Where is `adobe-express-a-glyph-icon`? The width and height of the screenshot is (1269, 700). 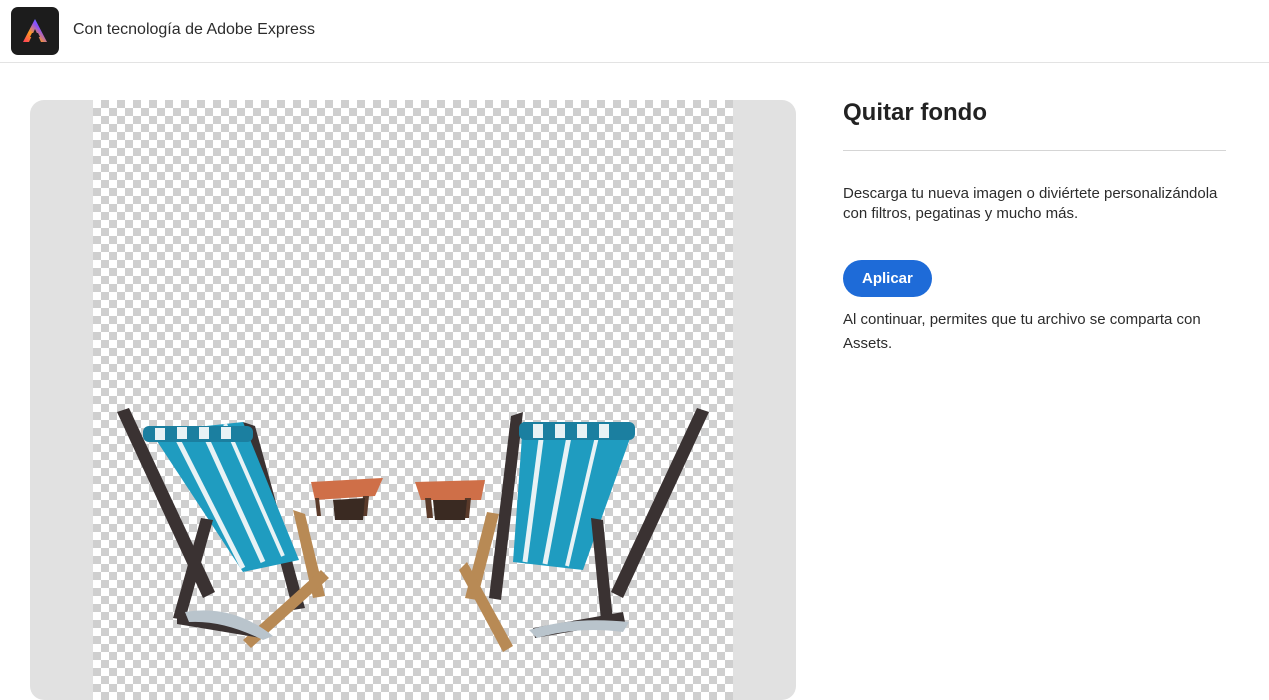
adobe-express-a-glyph-icon is located at coordinates (35, 30).